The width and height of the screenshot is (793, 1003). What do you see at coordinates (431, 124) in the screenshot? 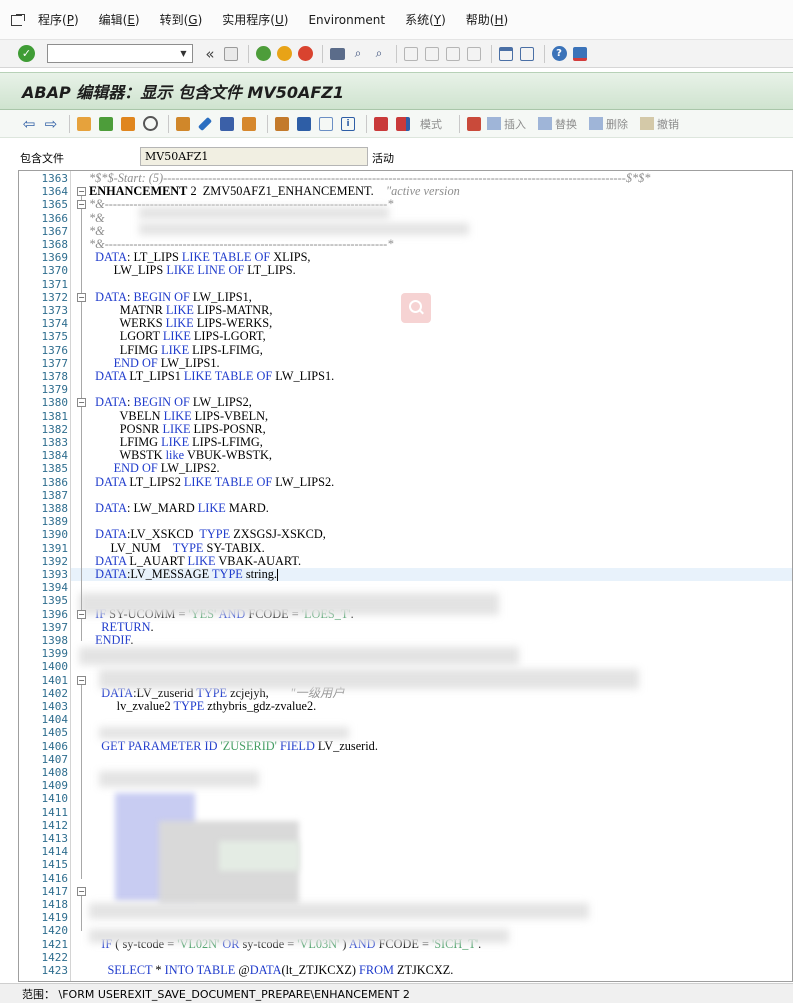
I see `mode-button: 模式` at bounding box center [431, 124].